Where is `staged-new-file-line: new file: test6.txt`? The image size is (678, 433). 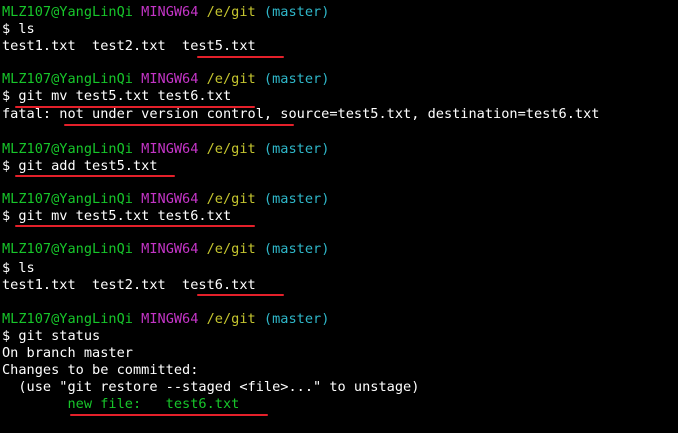 staged-new-file-line: new file: test6.txt is located at coordinates (121, 404).